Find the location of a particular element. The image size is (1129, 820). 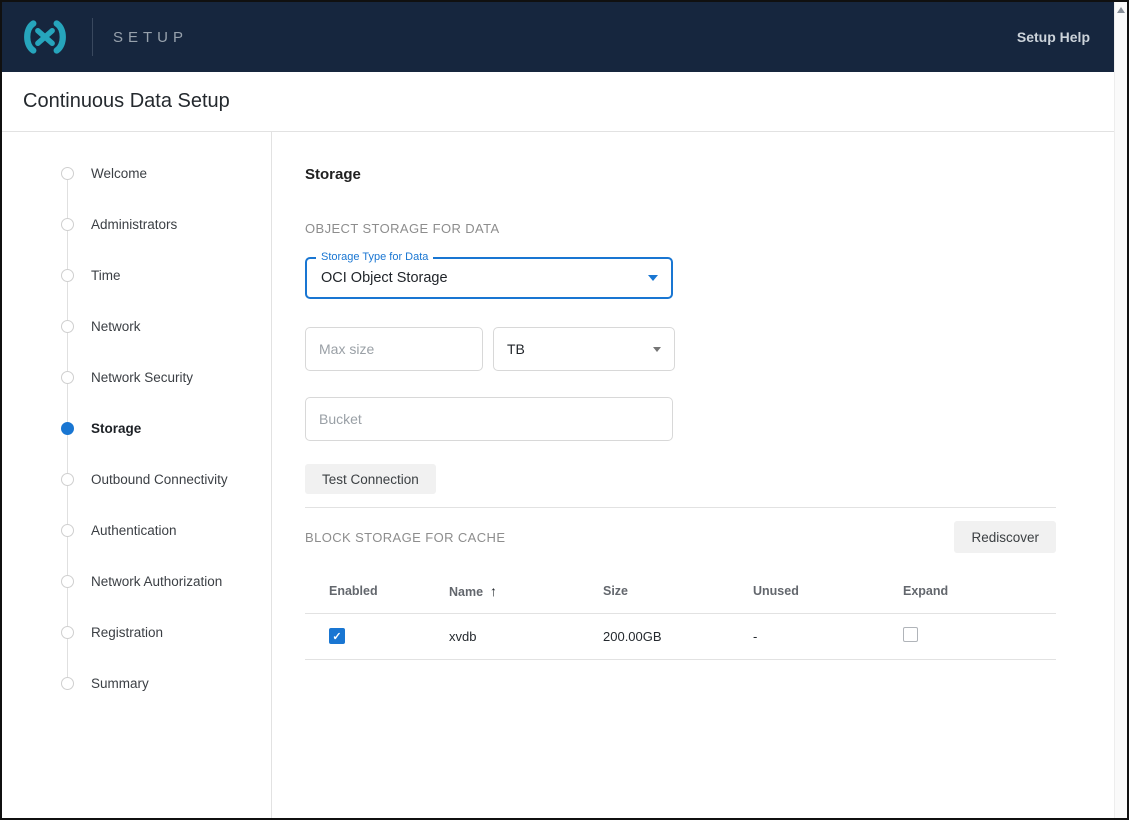

max-size-input is located at coordinates (394, 349).